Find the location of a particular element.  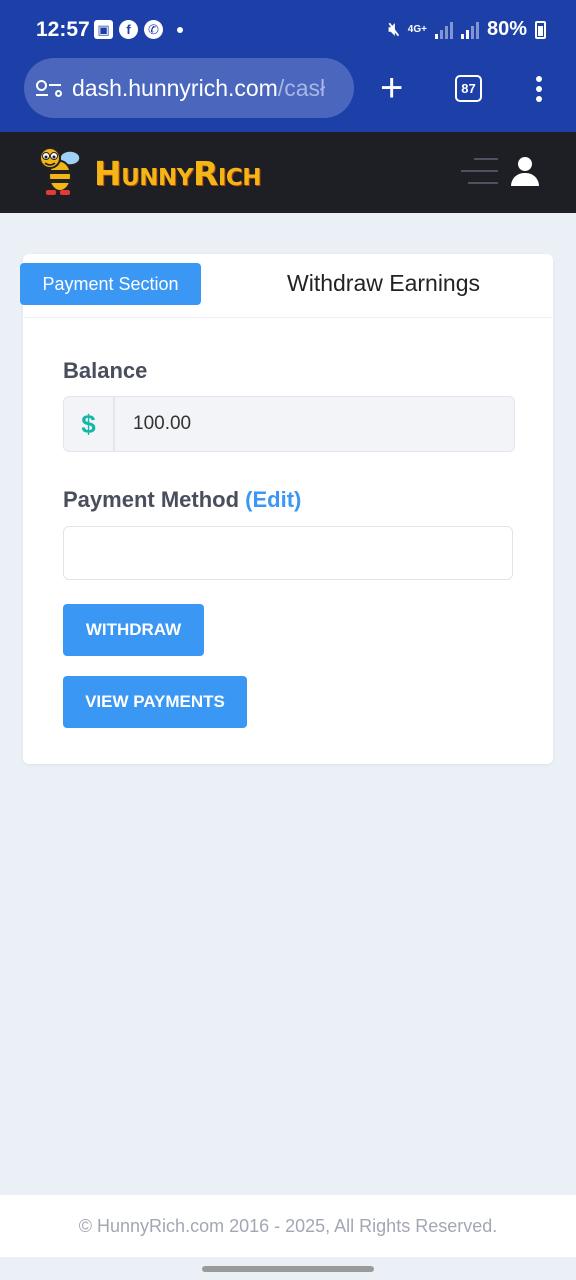

tab-switcher-button: 87 is located at coordinates (468, 88).